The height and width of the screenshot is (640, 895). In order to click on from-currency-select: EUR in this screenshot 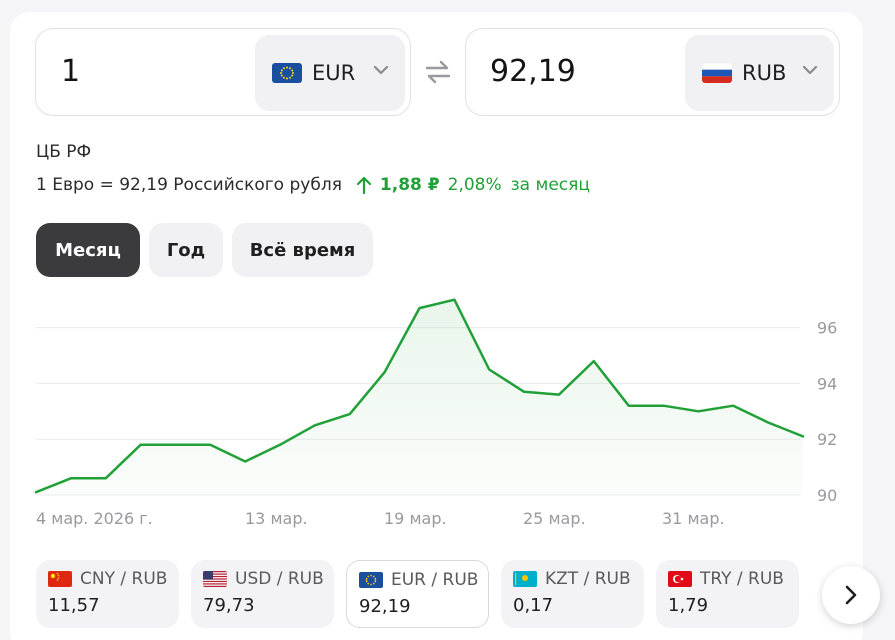, I will do `click(330, 73)`.